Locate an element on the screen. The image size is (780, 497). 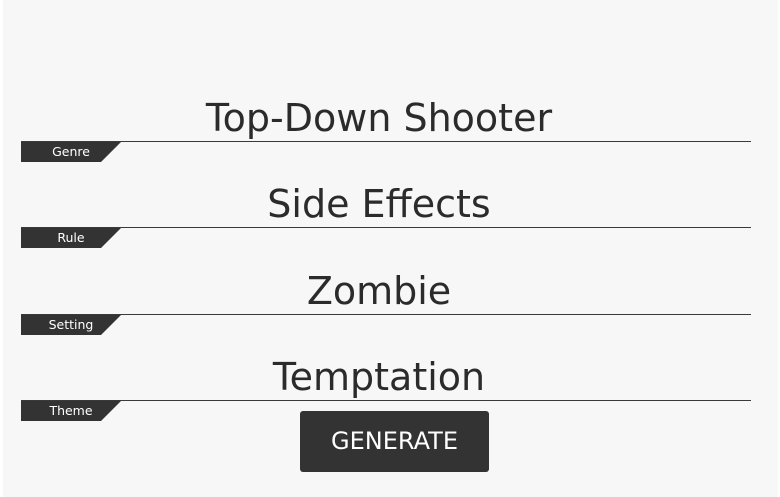
rule-divider is located at coordinates (386, 227).